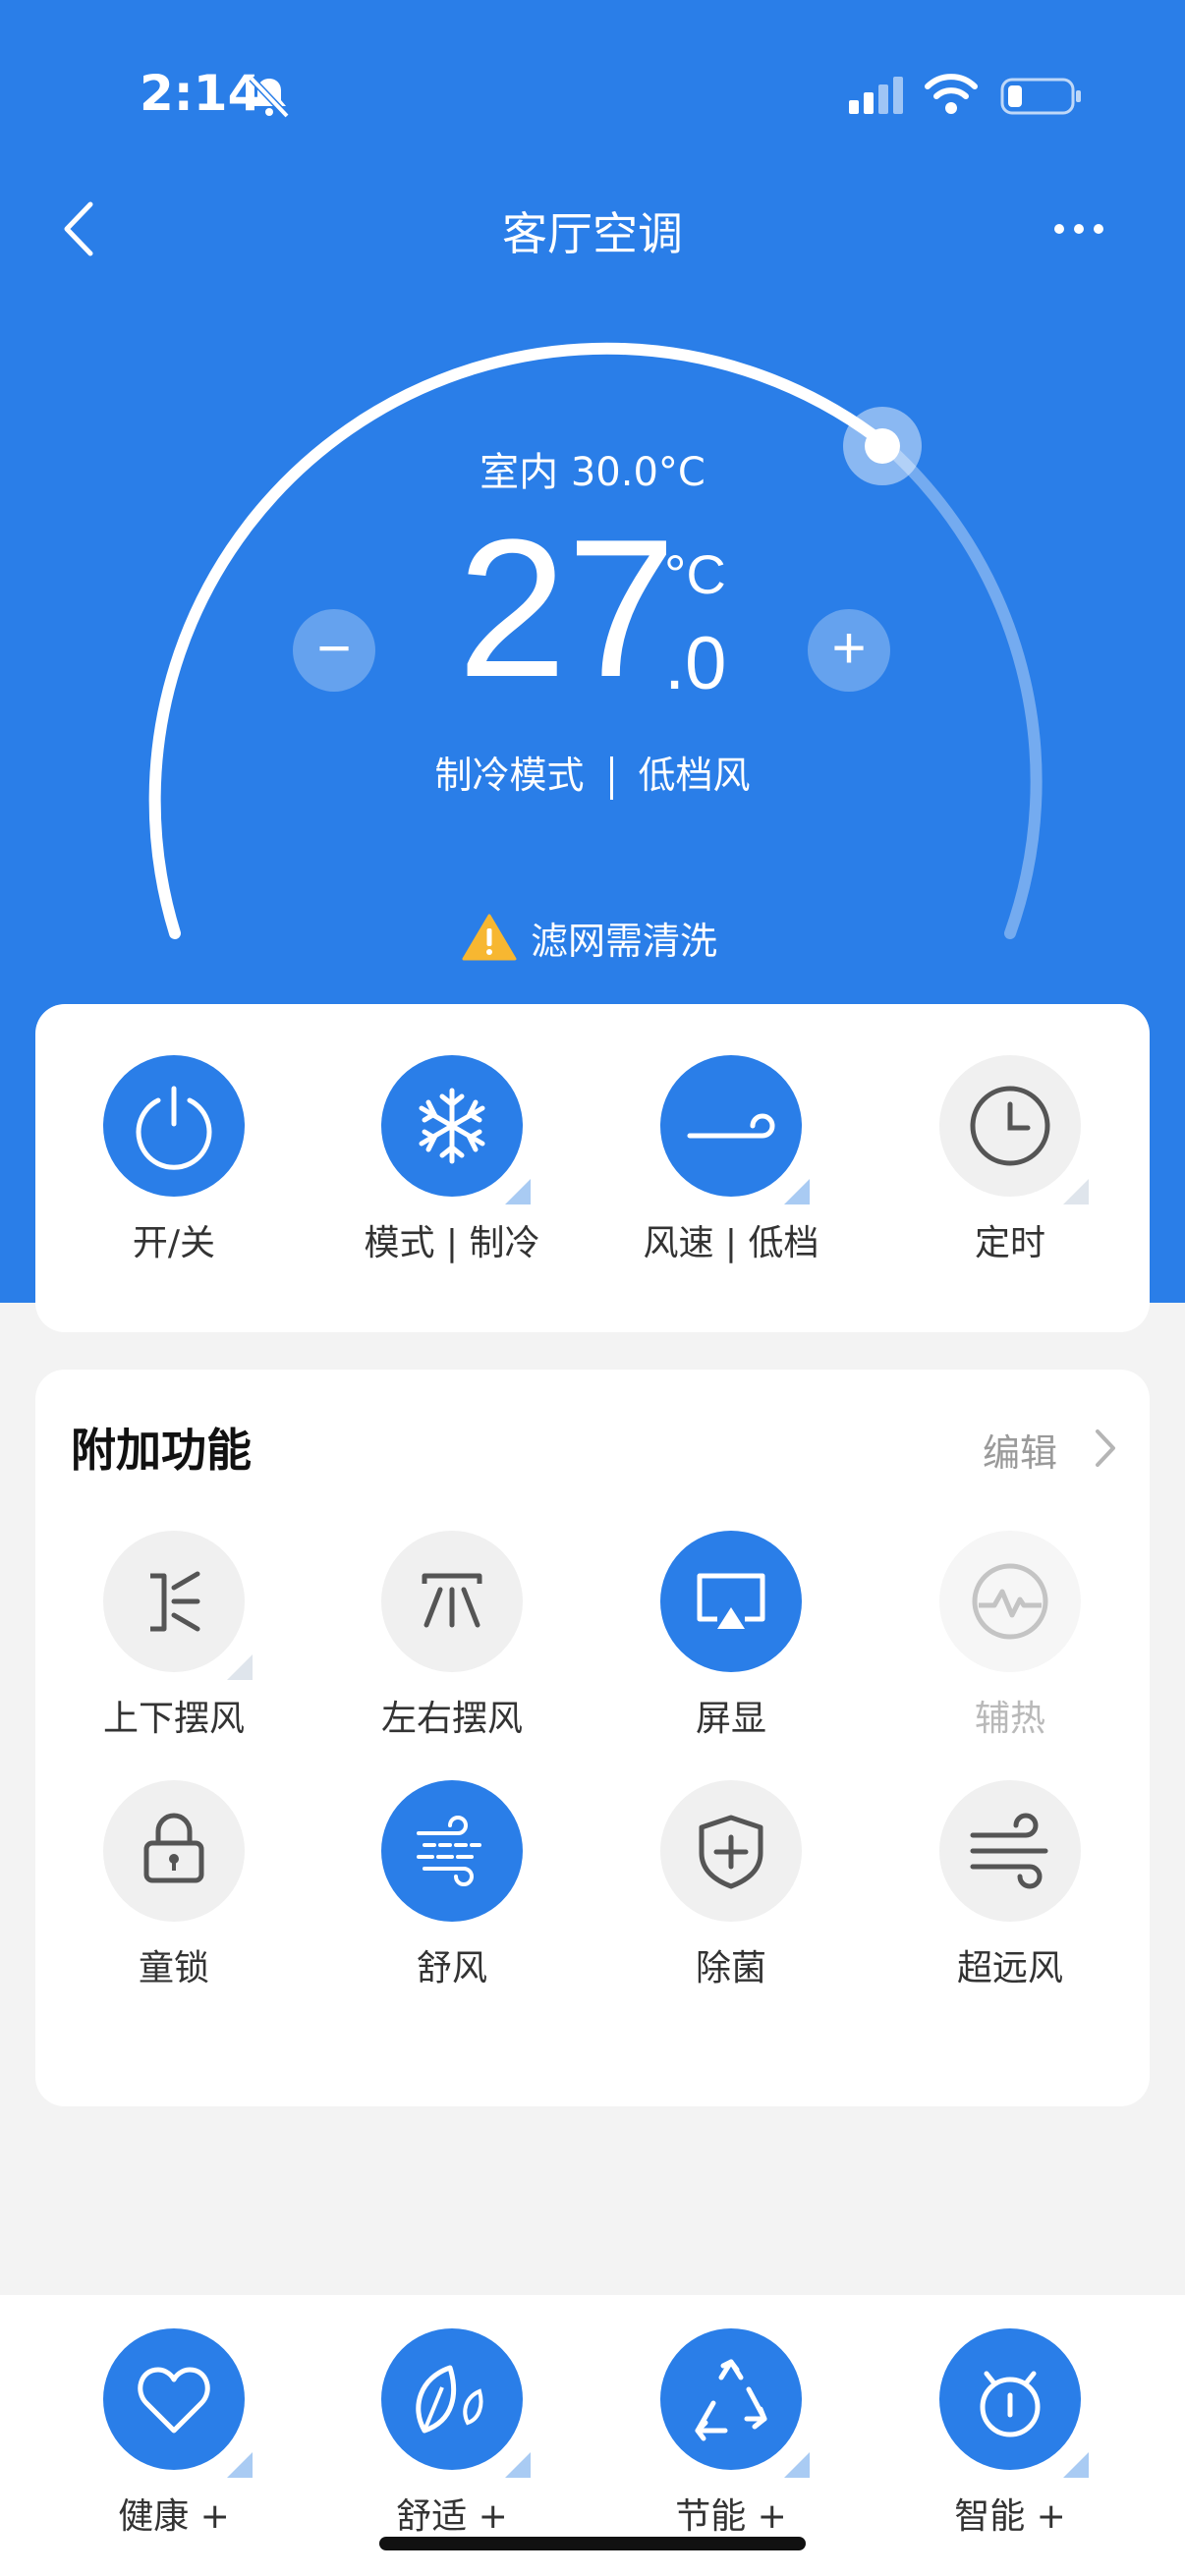 This screenshot has height=2576, width=1185. I want to click on vertical-swing-control: 上下摆风, so click(174, 1636).